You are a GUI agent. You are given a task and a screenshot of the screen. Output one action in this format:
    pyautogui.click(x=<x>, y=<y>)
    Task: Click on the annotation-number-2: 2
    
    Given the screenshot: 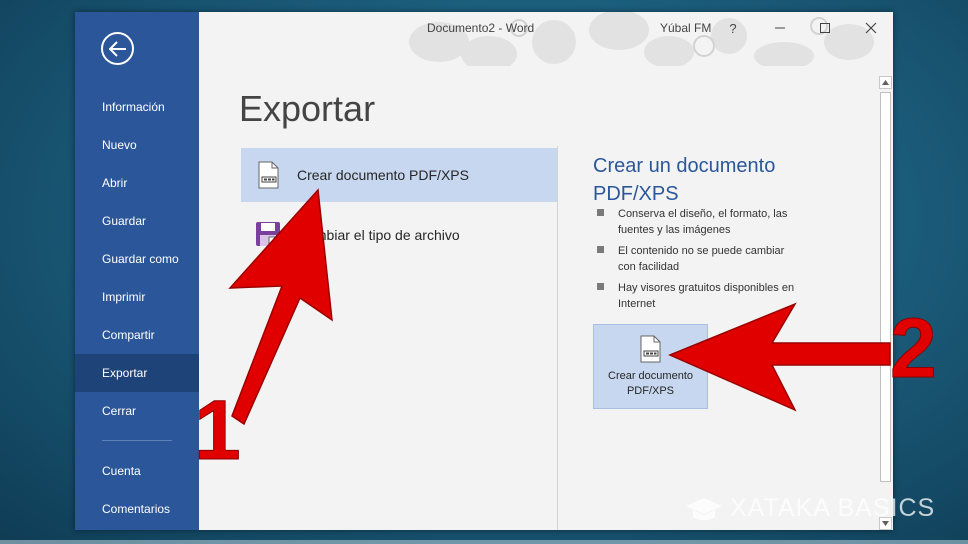 What is the action you would take?
    pyautogui.click(x=914, y=348)
    